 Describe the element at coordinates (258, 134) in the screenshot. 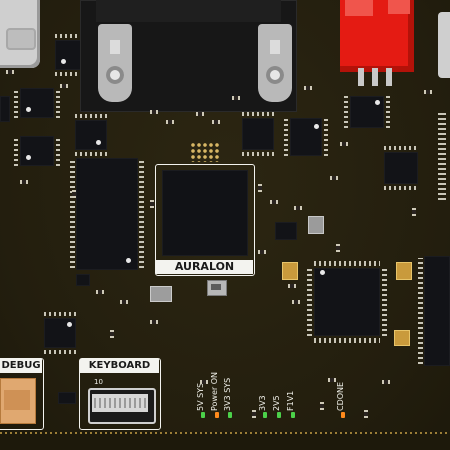

I see `ic-mid-top` at that location.